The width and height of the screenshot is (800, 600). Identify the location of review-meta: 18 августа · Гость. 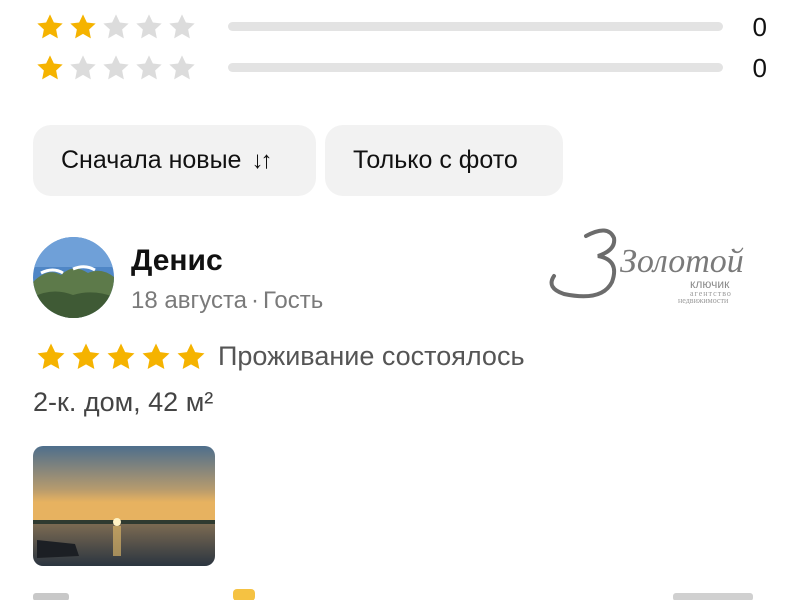
(227, 301).